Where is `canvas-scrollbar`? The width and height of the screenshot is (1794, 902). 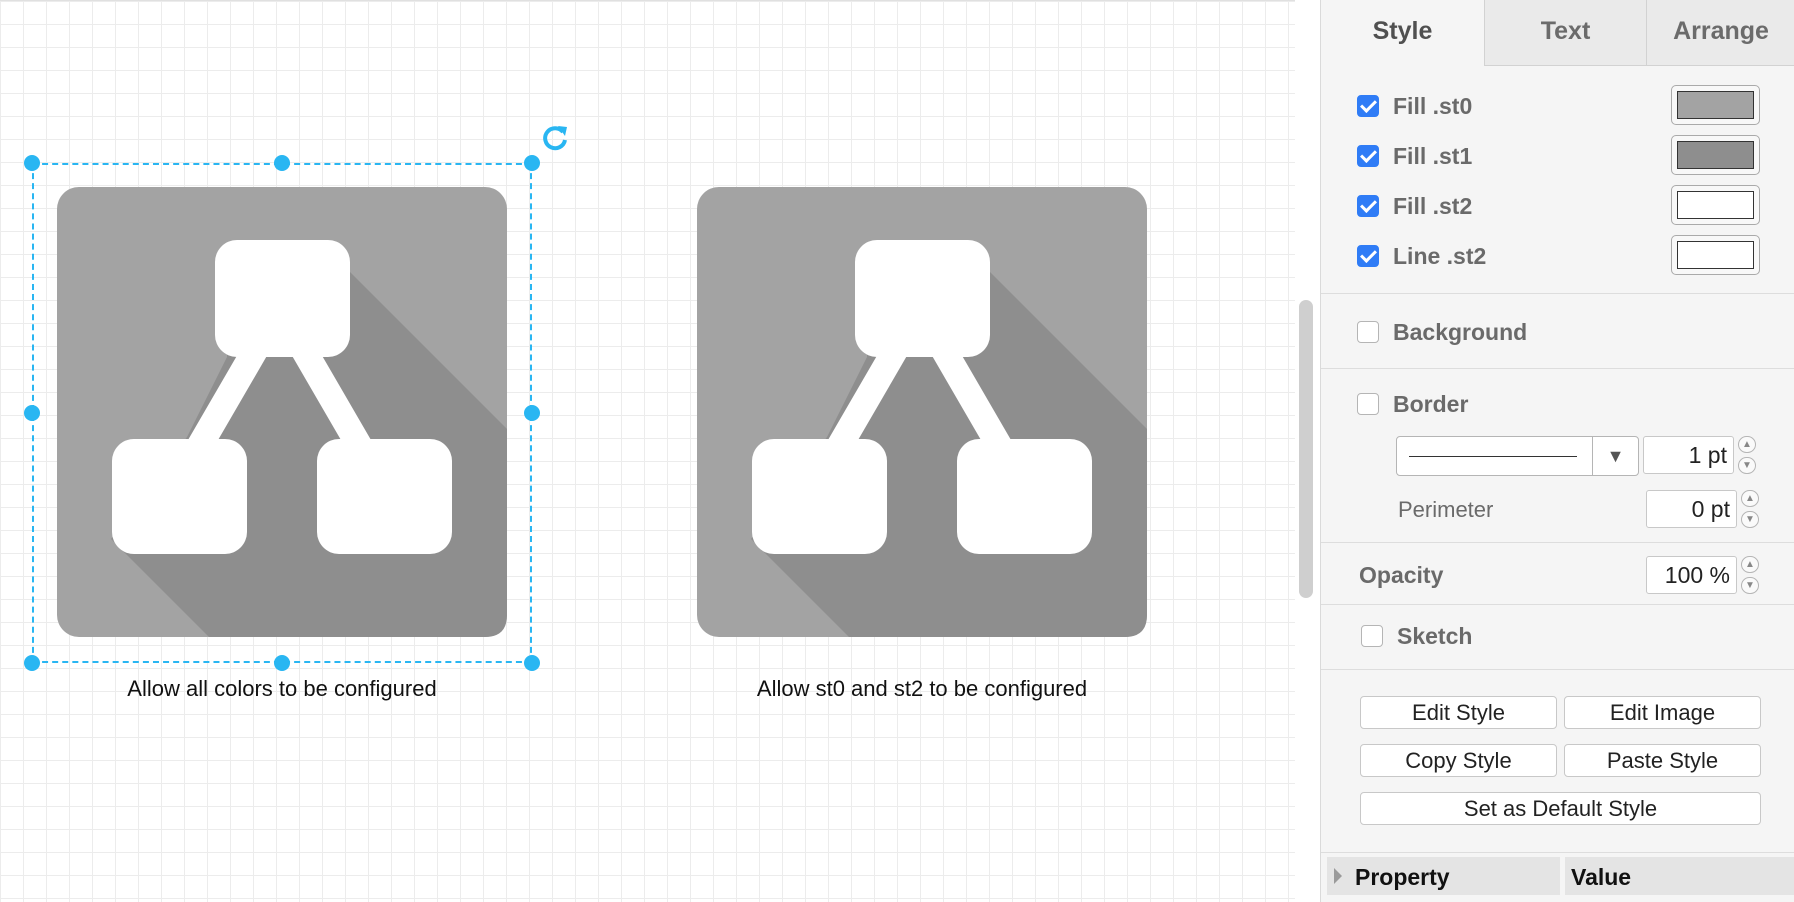
canvas-scrollbar is located at coordinates (1306, 449).